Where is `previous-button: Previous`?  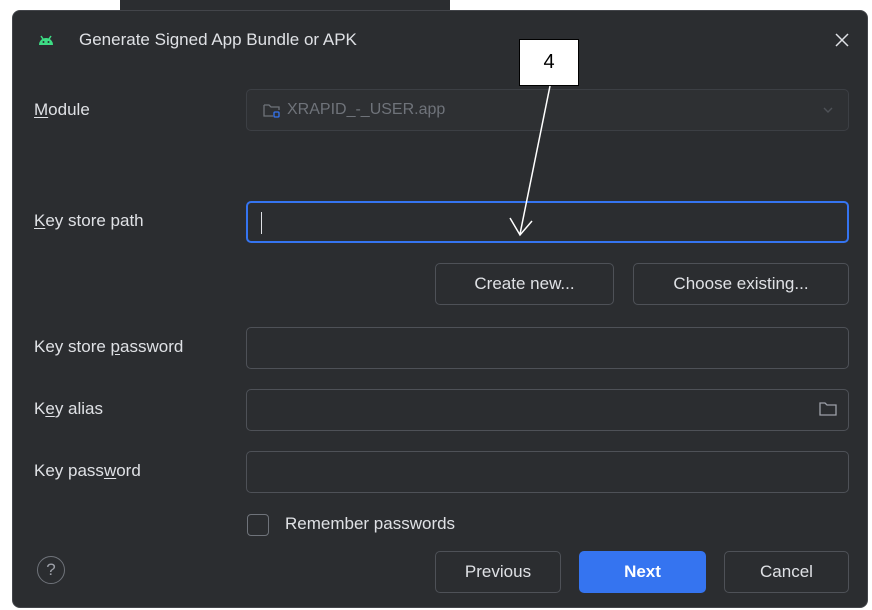 previous-button: Previous is located at coordinates (498, 572).